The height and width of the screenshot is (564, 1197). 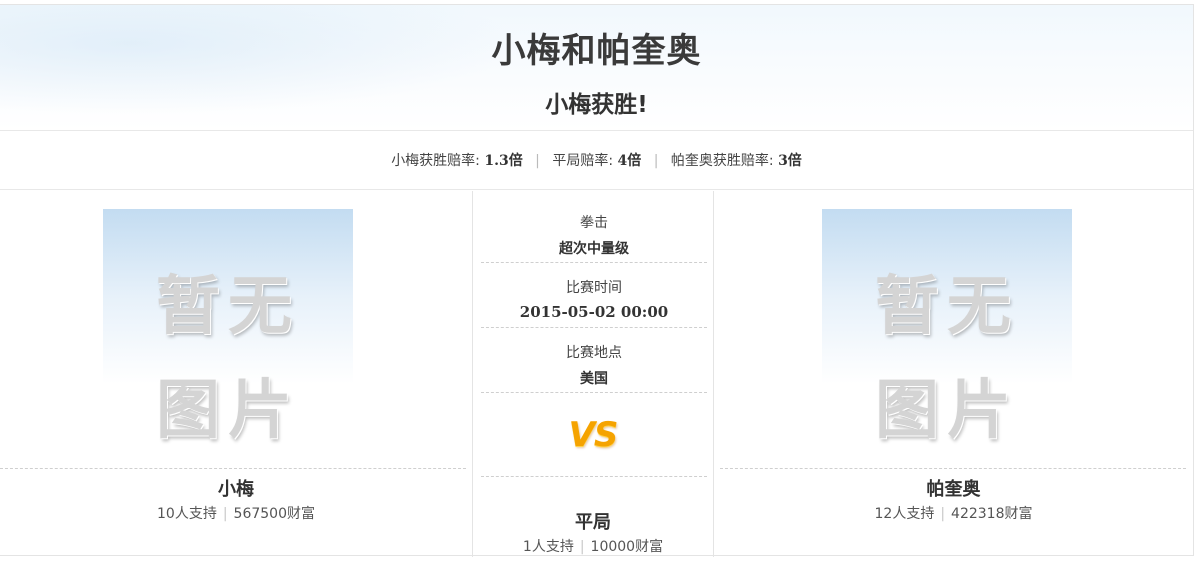 I want to click on right-fighter-stats: 12人支持 | 422318财富, so click(x=953, y=513).